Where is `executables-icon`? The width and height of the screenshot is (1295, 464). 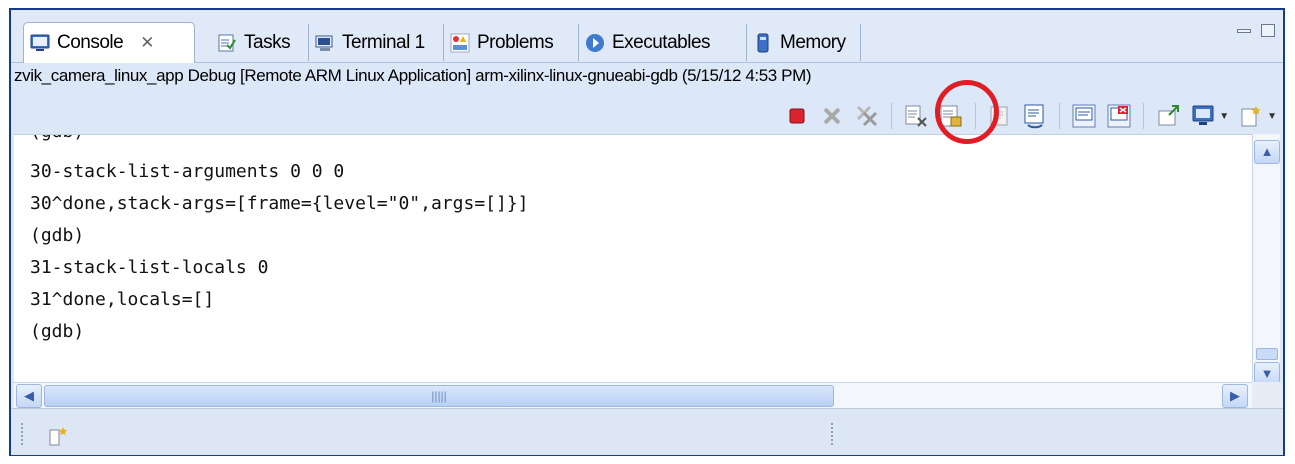 executables-icon is located at coordinates (595, 43).